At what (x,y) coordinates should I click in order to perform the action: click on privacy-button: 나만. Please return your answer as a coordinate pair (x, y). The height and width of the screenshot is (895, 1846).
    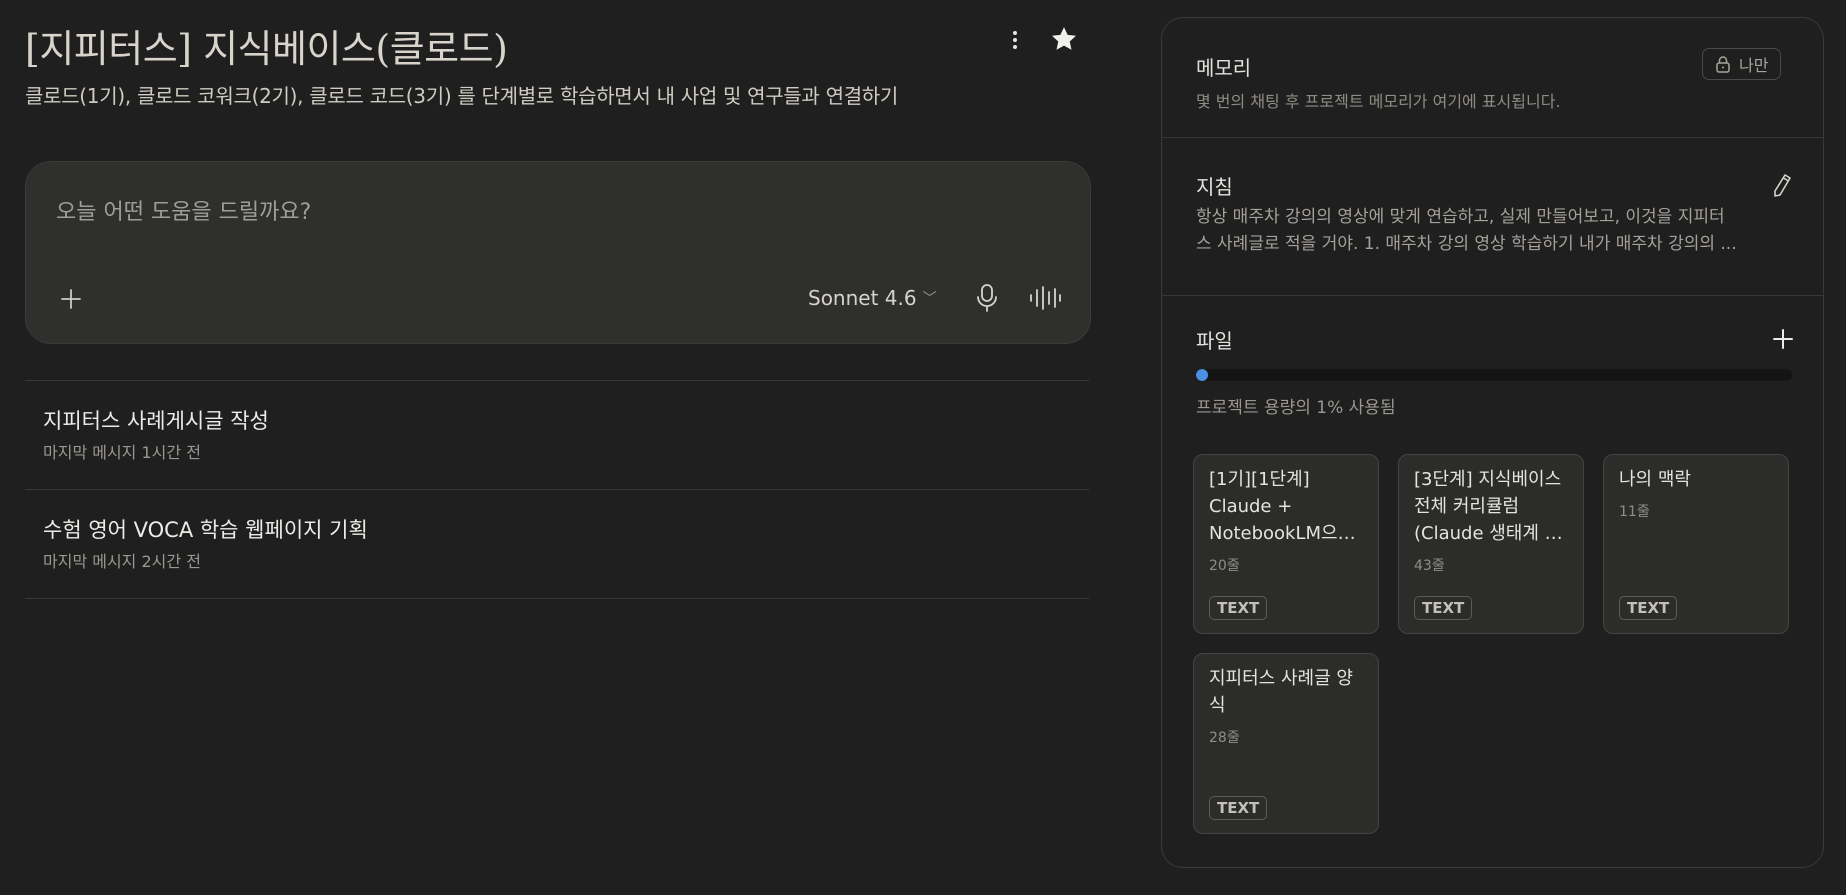
    Looking at the image, I should click on (1742, 64).